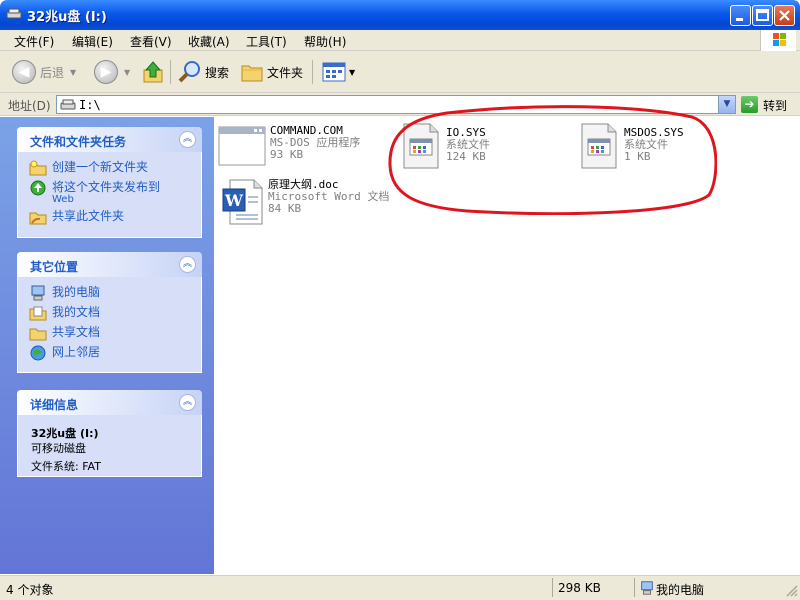 Image resolution: width=800 pixels, height=600 pixels. I want to click on address-dropdown-icon: ▼, so click(726, 104).